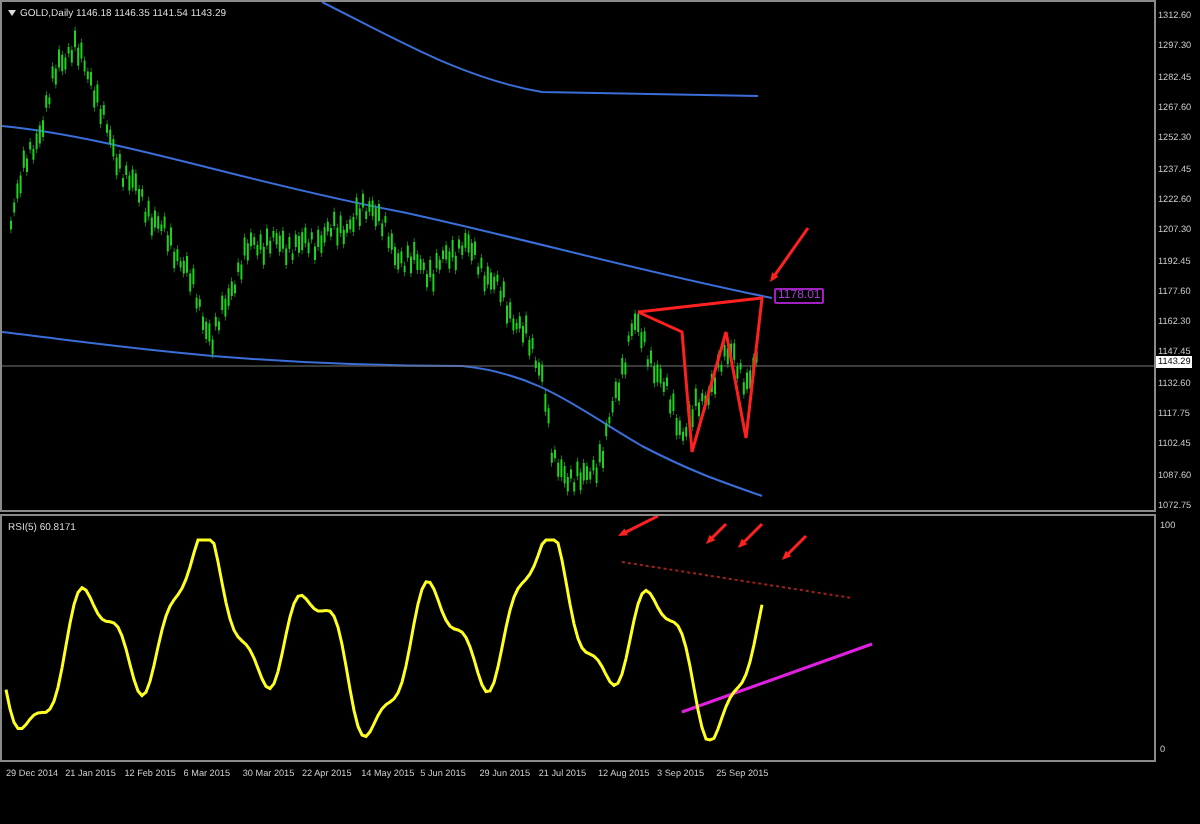  I want to click on dropdown-triangle-icon, so click(12, 14).